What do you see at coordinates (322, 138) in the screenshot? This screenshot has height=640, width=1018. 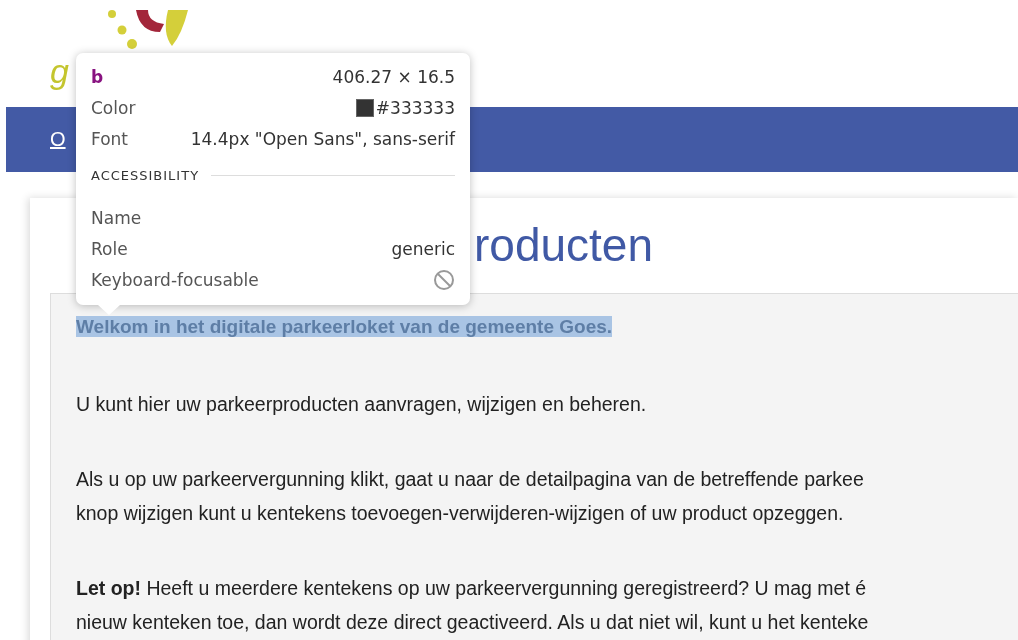 I see `property-value: 14.4px "Open Sans", sans-serif` at bounding box center [322, 138].